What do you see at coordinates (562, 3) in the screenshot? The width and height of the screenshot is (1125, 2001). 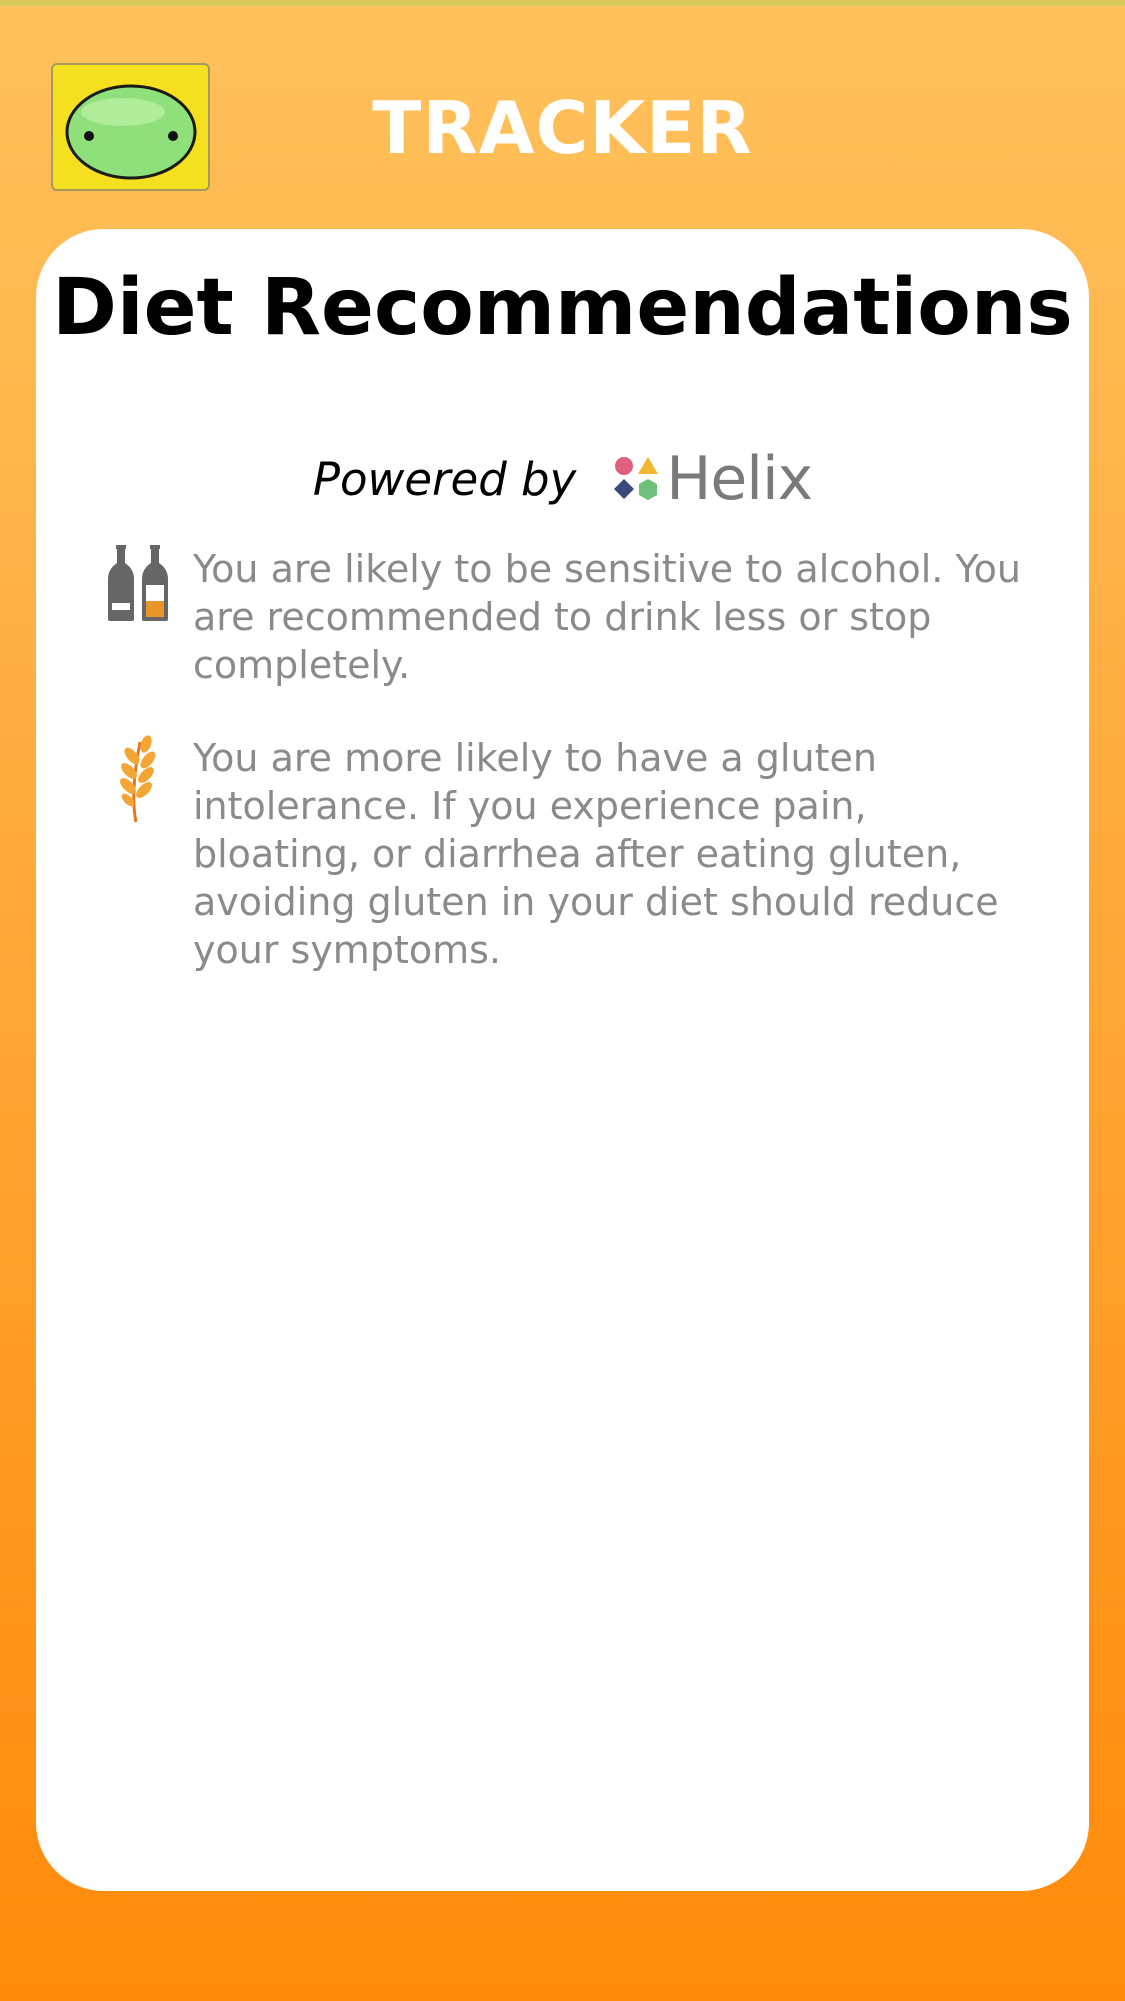 I see `status-strip` at bounding box center [562, 3].